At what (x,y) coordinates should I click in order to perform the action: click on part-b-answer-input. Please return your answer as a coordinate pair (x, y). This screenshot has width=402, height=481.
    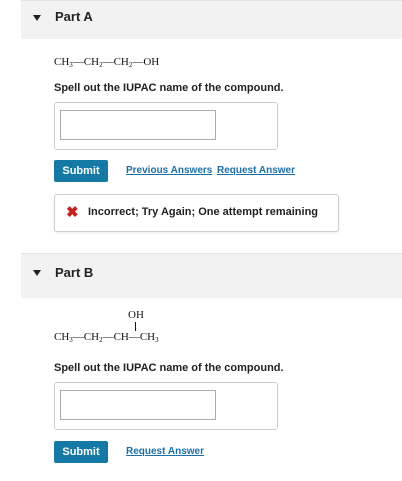
    Looking at the image, I should click on (138, 405).